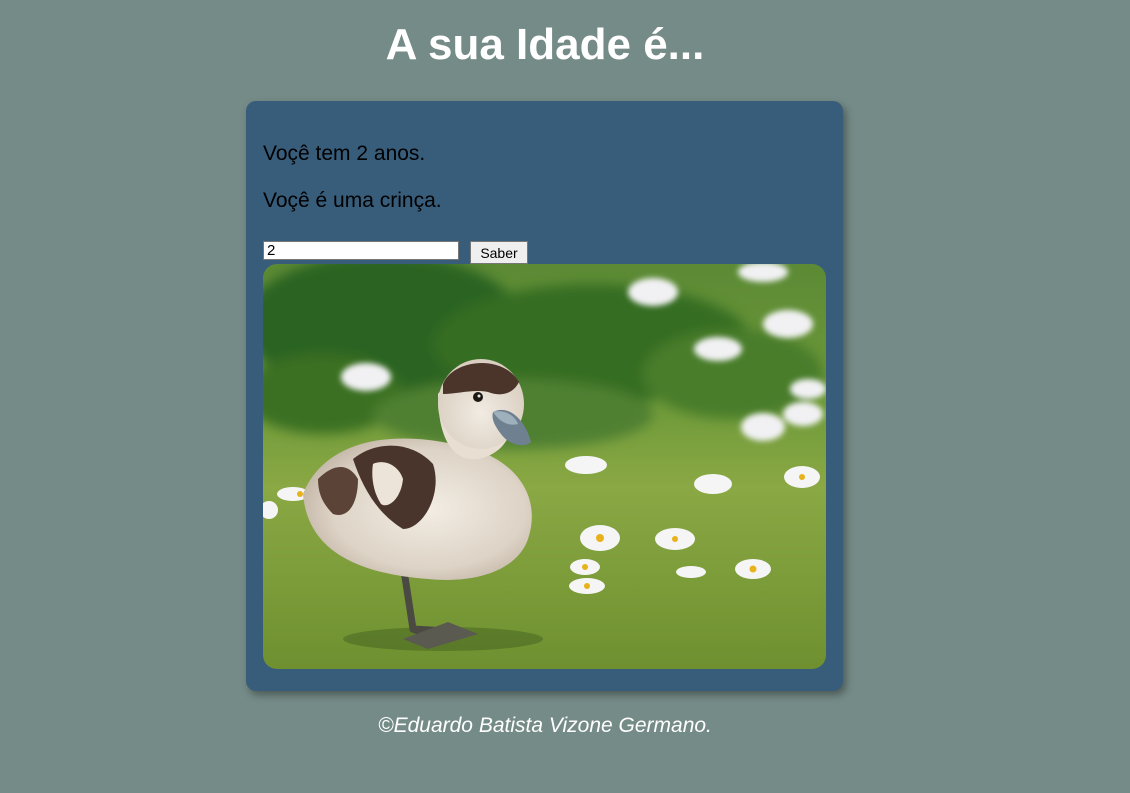 Image resolution: width=1130 pixels, height=793 pixels. Describe the element at coordinates (545, 725) in the screenshot. I see `copyright-footer: ©Eduardo Batista Vizone Germano.` at that location.